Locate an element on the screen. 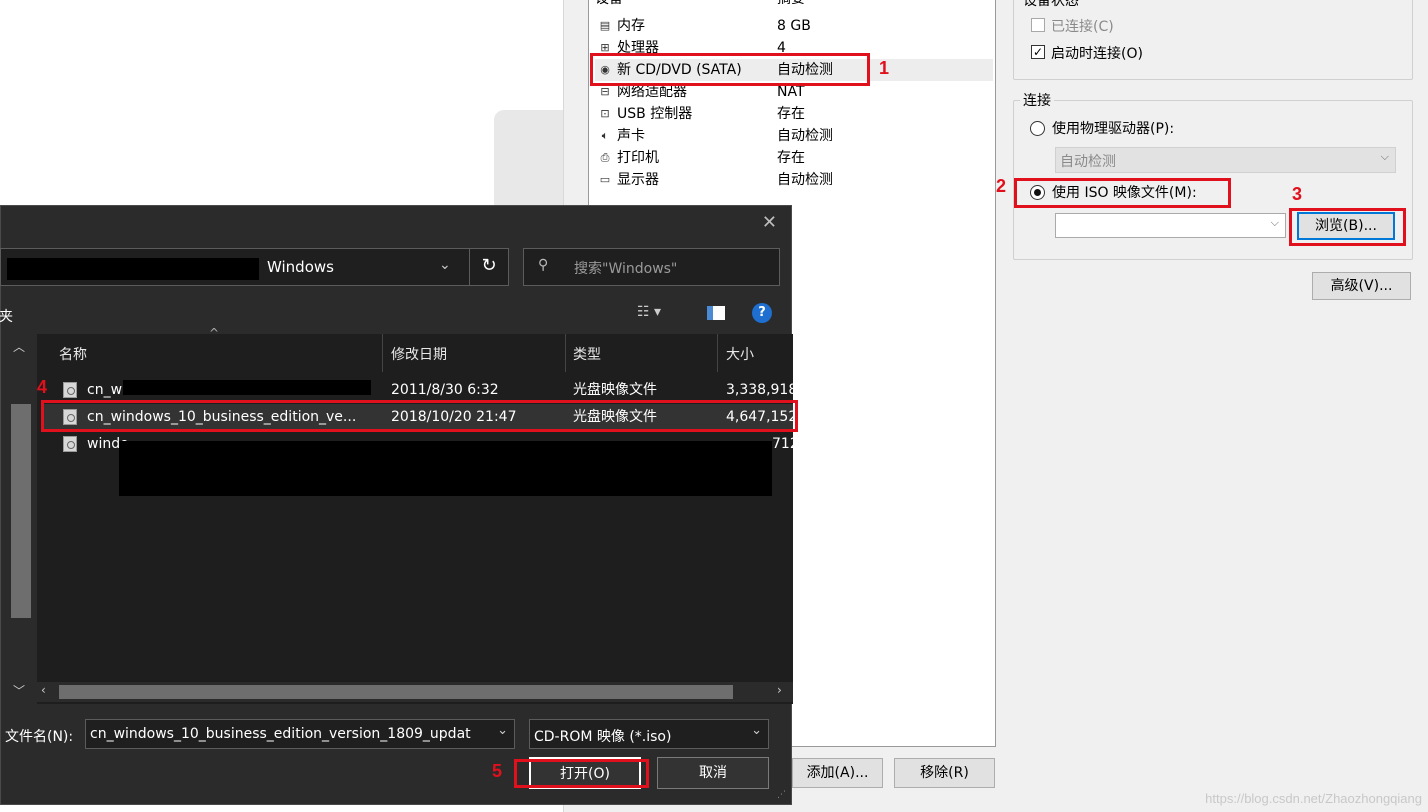 This screenshot has width=1428, height=812. column-header-name: 名称 is located at coordinates (73, 355).